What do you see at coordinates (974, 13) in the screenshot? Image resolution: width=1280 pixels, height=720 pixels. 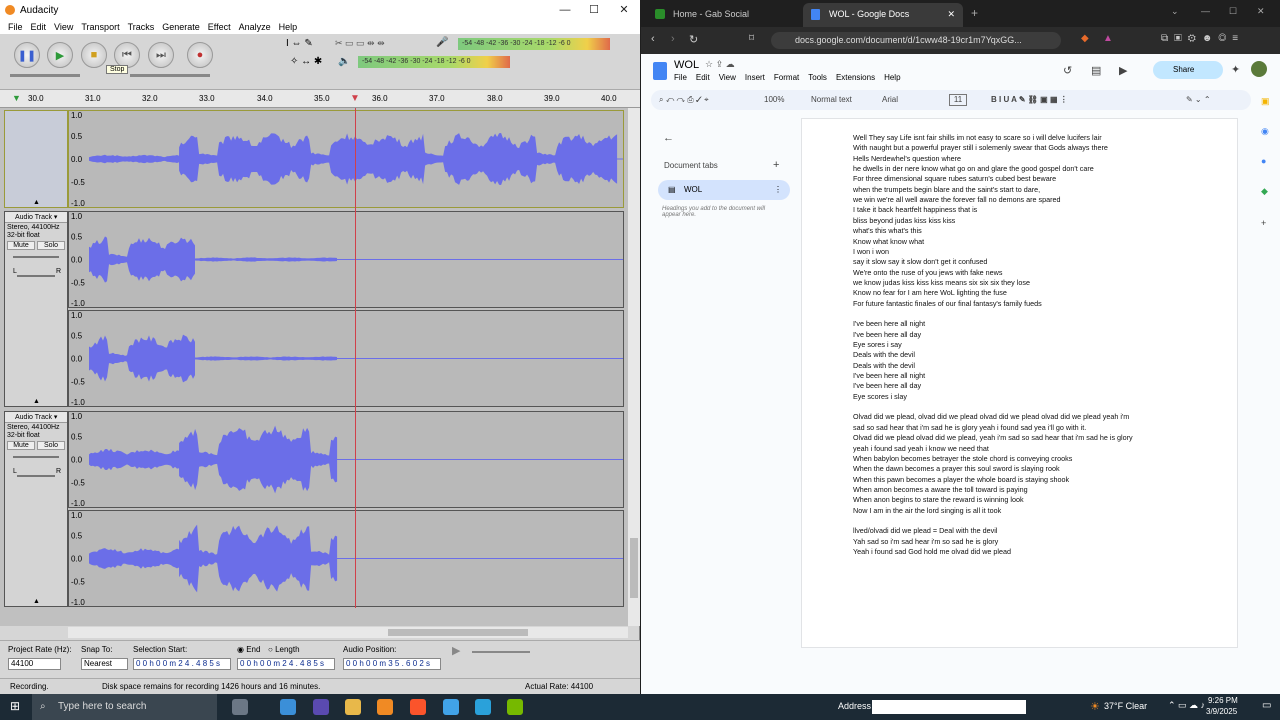 I see `new-tab-icon: +` at bounding box center [974, 13].